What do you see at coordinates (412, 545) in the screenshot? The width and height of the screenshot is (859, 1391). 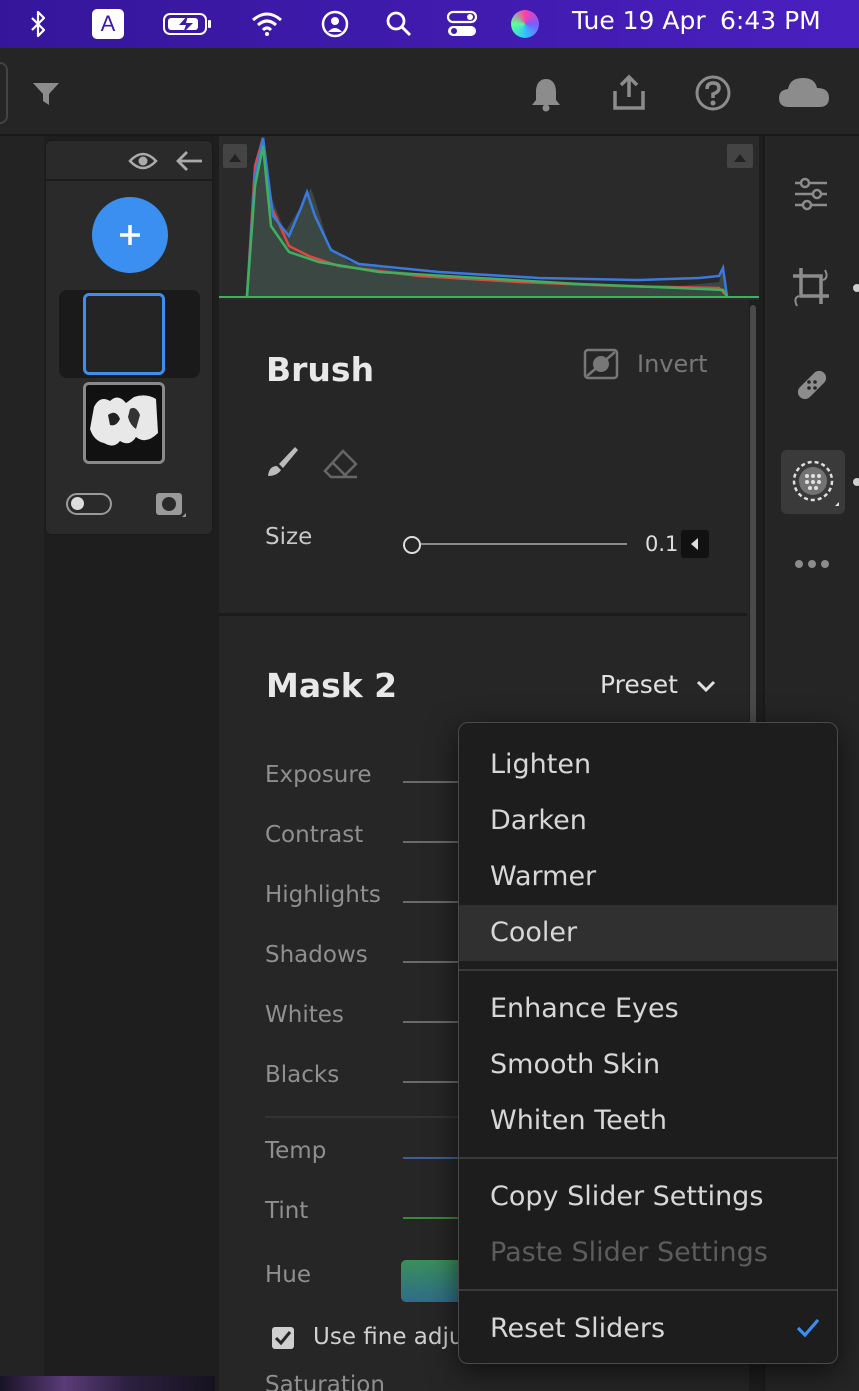 I see `size-slider-thumb` at bounding box center [412, 545].